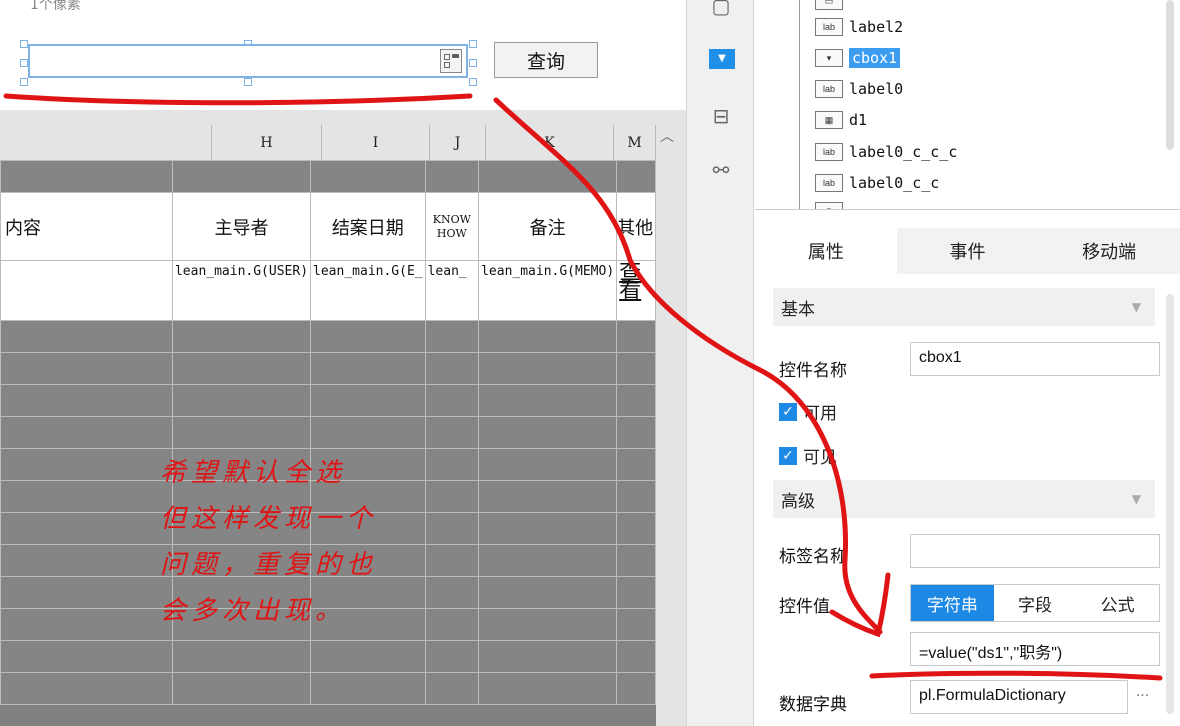  Describe the element at coordinates (636, 290) in the screenshot. I see `view-link: 查看` at that location.